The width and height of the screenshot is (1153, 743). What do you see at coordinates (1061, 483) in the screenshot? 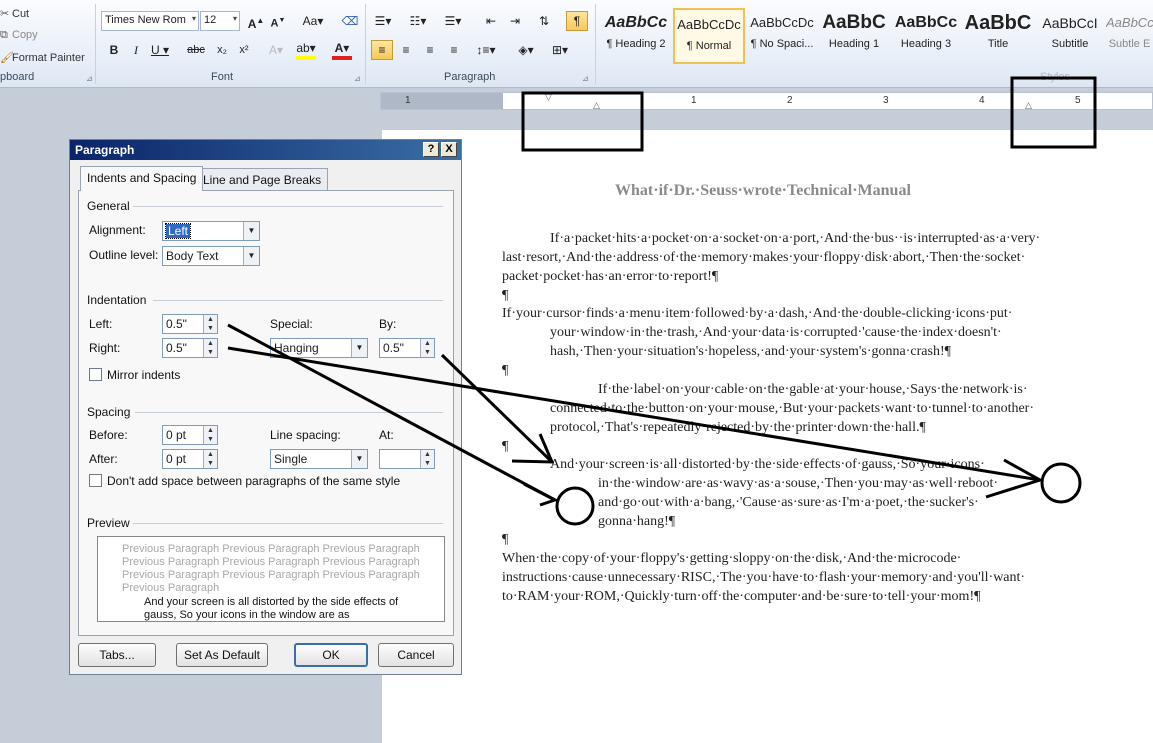
I see `annotation-circle-right` at bounding box center [1061, 483].